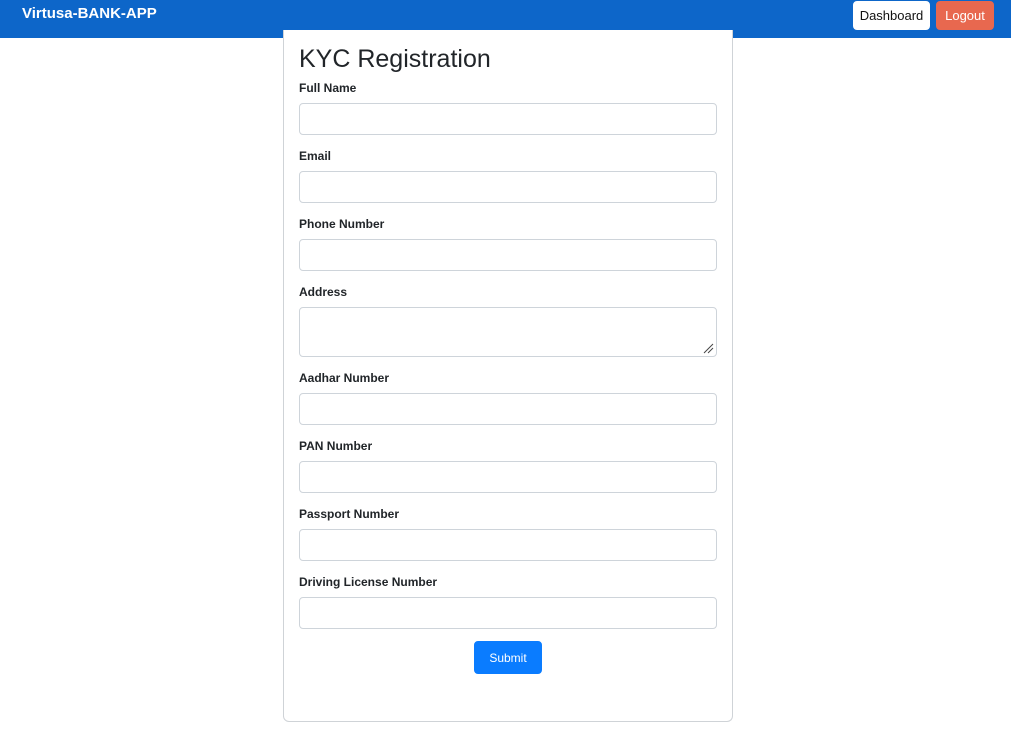 The width and height of the screenshot is (1011, 731). What do you see at coordinates (342, 224) in the screenshot?
I see `phone-number-label: Phone Number` at bounding box center [342, 224].